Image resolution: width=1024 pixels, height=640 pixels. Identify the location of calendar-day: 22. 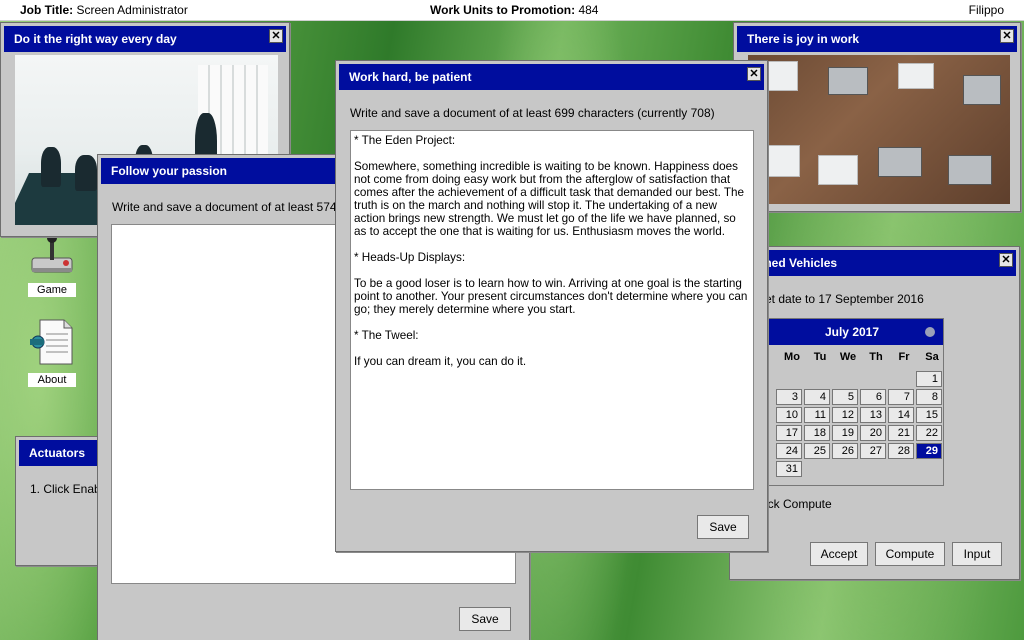
(929, 433).